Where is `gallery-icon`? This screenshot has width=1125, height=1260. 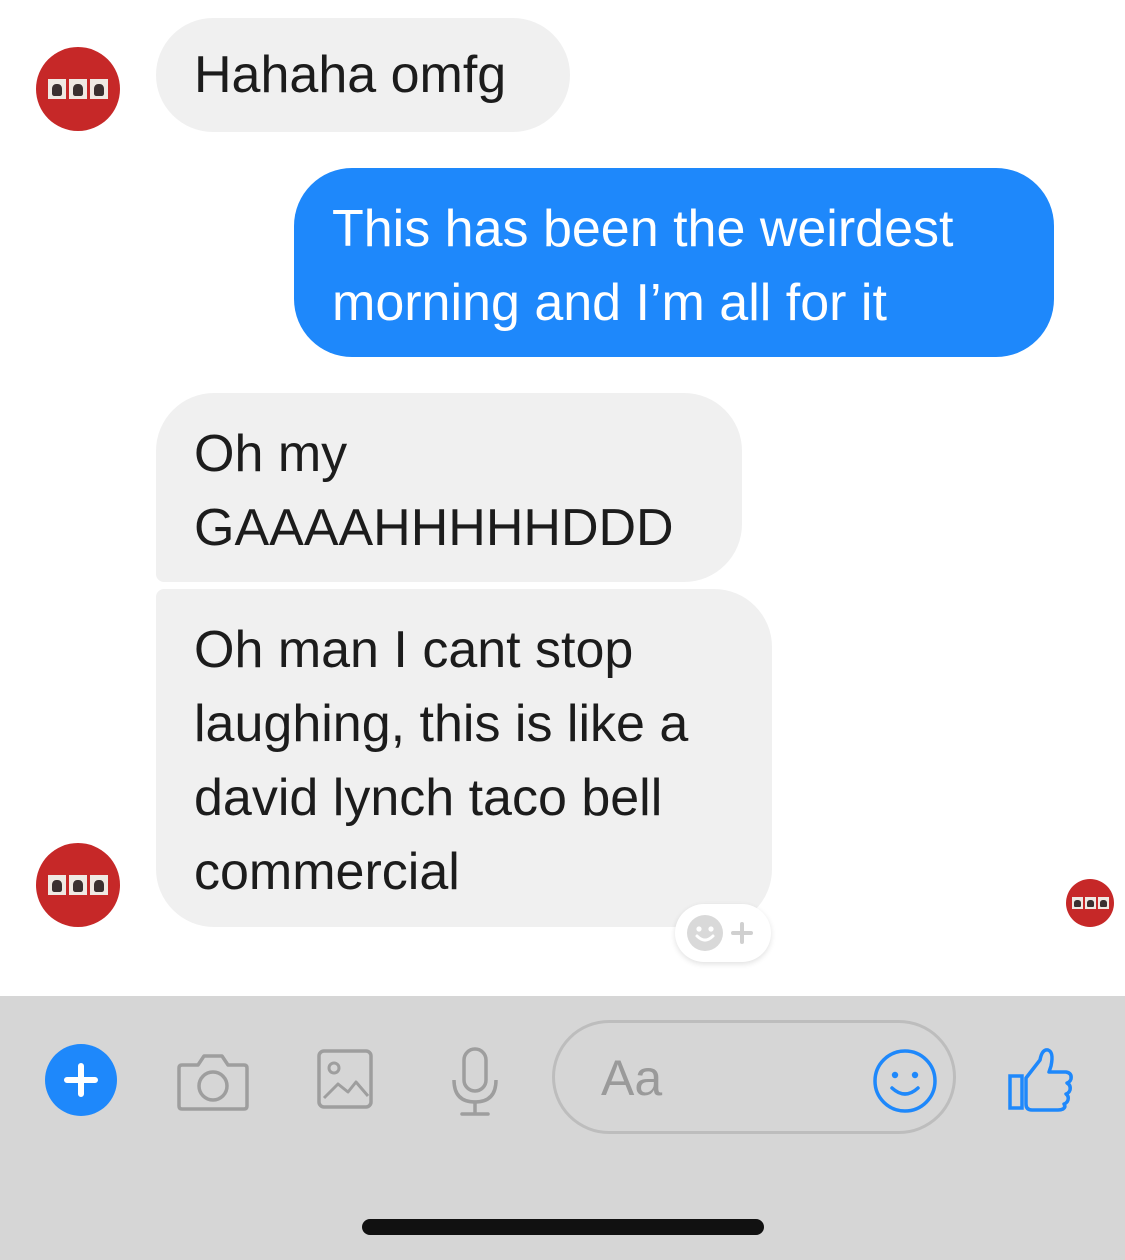
gallery-icon is located at coordinates (345, 1079).